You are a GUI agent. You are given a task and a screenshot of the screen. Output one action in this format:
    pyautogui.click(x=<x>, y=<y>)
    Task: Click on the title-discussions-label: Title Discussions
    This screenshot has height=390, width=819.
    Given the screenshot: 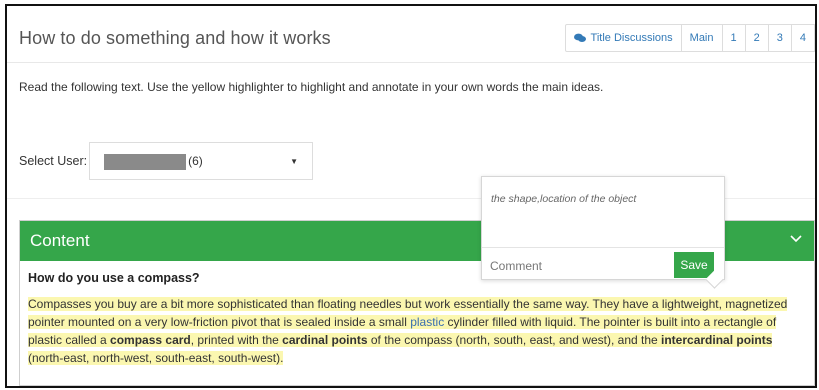 What is the action you would take?
    pyautogui.click(x=631, y=38)
    